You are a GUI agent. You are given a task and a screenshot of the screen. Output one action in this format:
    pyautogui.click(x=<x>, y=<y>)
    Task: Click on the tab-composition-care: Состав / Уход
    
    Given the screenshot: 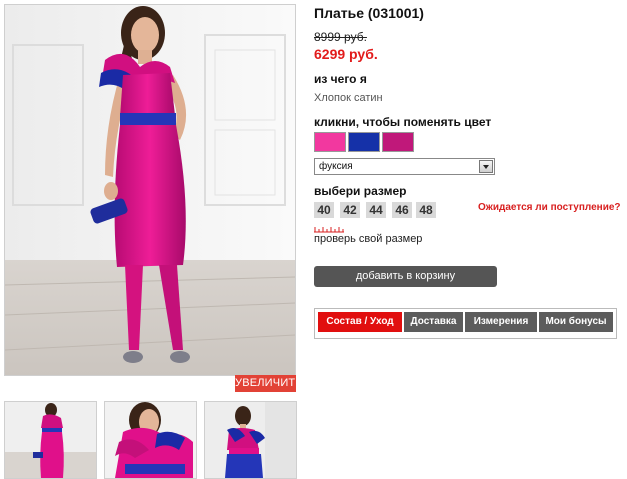 What is the action you would take?
    pyautogui.click(x=360, y=322)
    